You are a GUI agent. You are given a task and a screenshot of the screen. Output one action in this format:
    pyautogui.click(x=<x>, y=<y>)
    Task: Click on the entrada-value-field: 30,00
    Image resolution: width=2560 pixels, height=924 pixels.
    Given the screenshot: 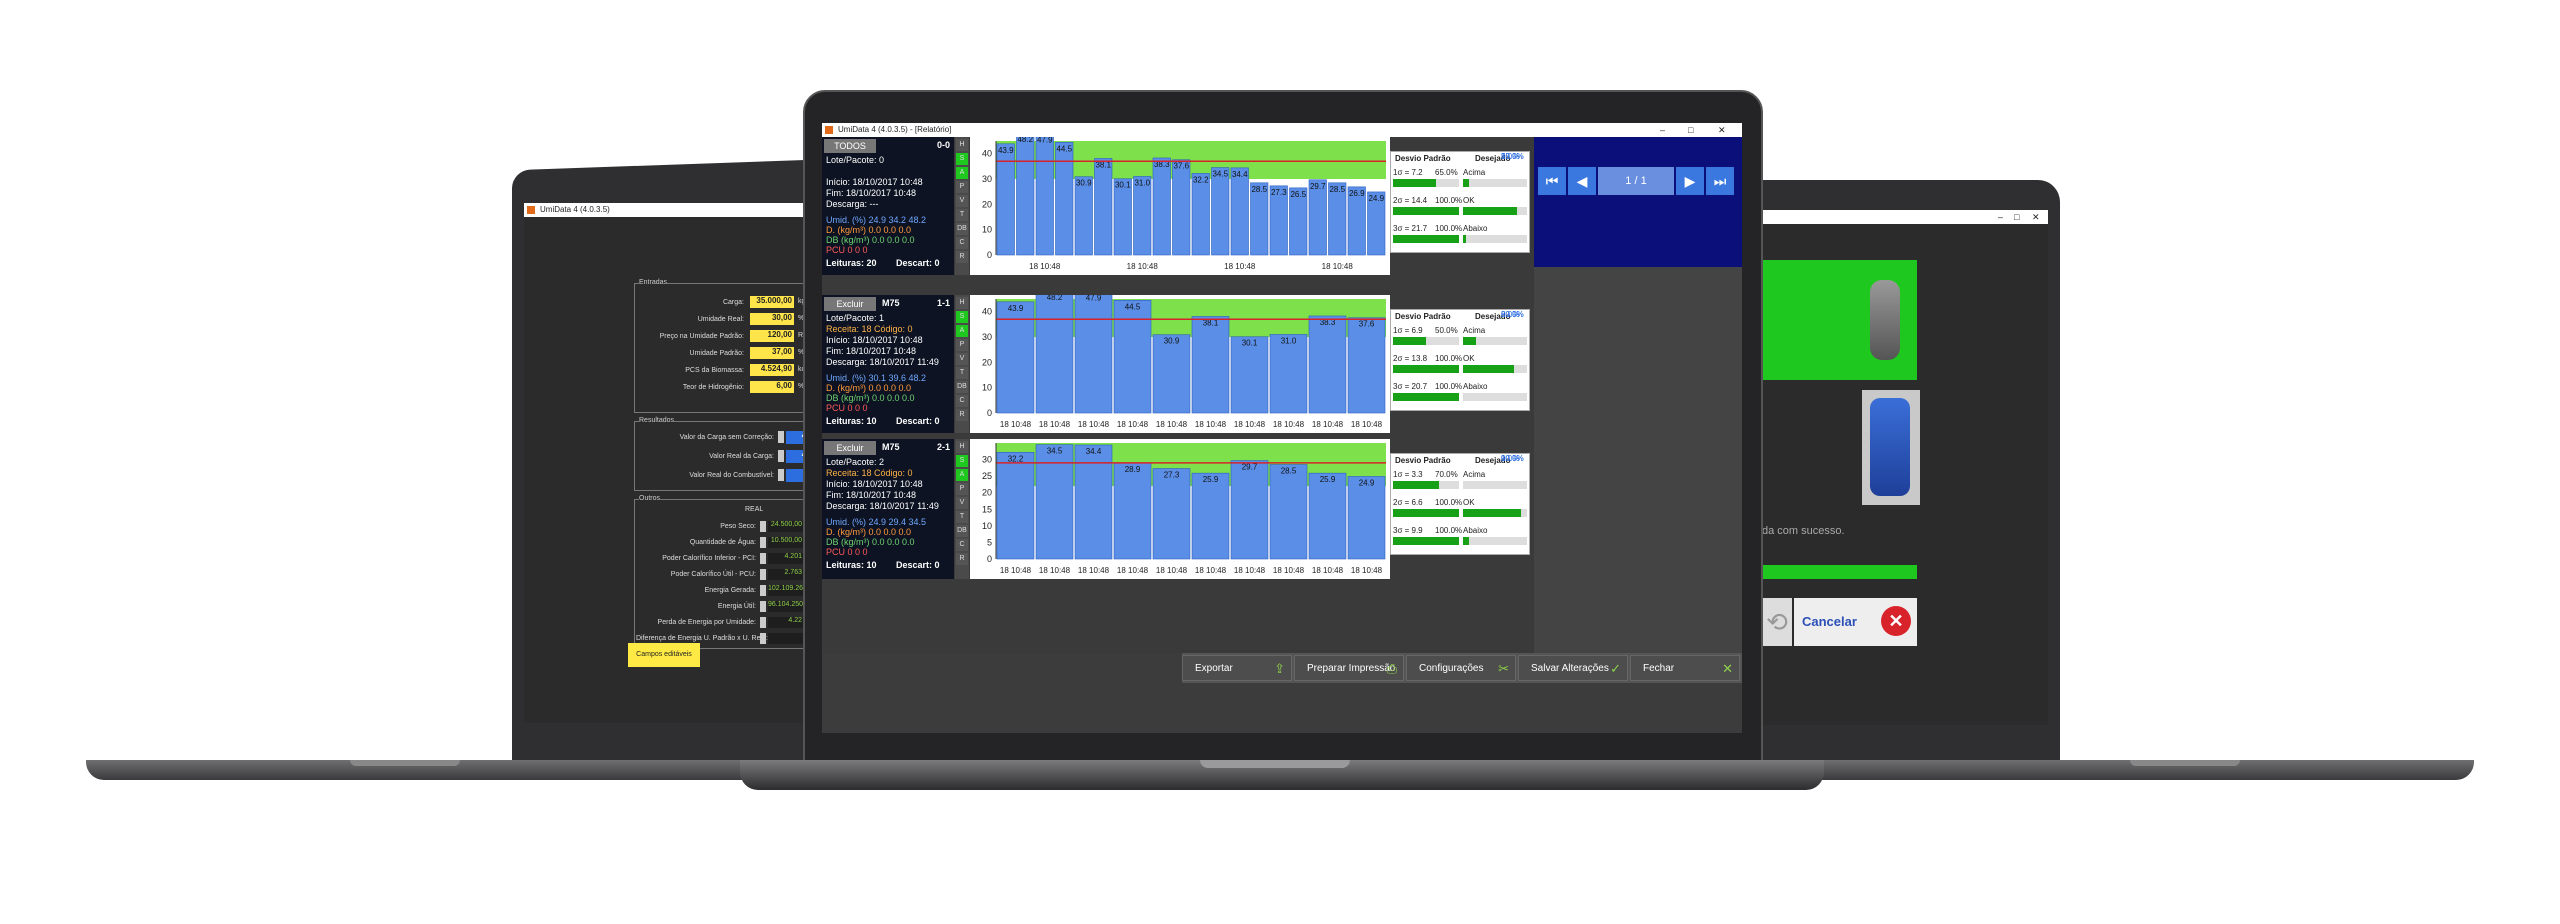 What is the action you would take?
    pyautogui.click(x=772, y=319)
    